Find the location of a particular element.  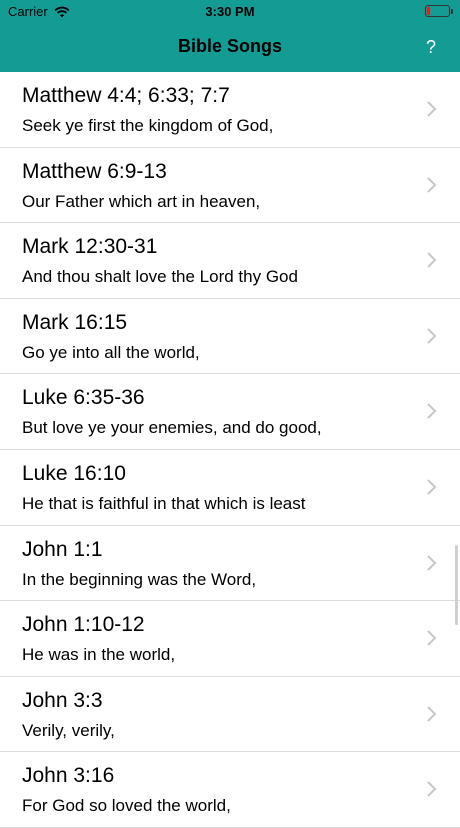

status-time: 3:30 PM is located at coordinates (230, 11).